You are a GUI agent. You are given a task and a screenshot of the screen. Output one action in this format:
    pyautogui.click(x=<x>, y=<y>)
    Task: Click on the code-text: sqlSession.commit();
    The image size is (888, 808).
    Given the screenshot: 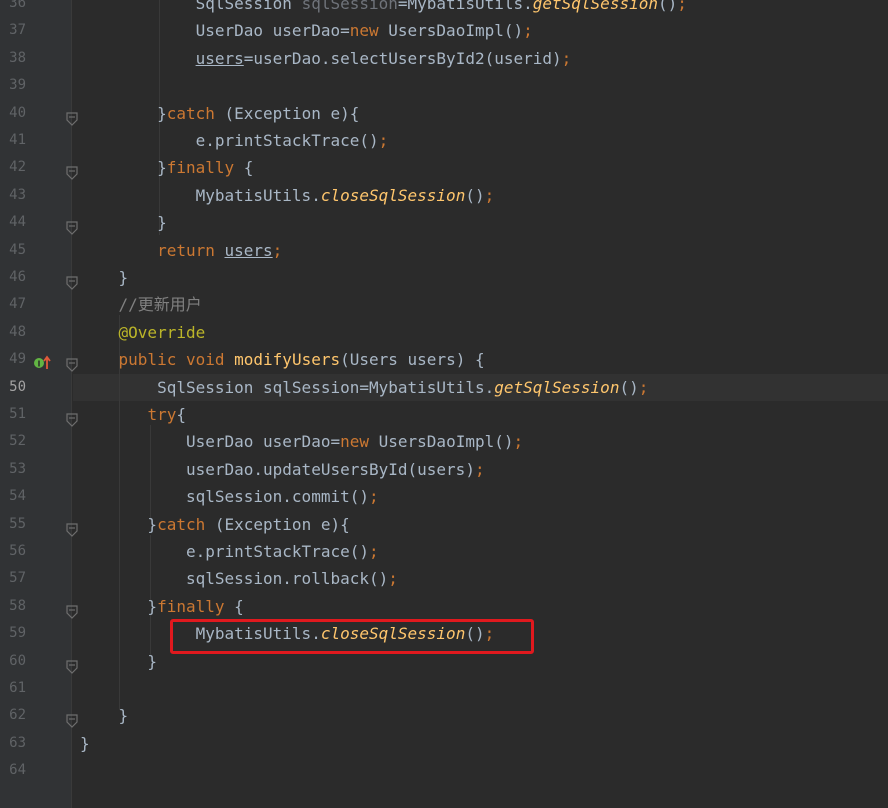 What is the action you would take?
    pyautogui.click(x=229, y=496)
    